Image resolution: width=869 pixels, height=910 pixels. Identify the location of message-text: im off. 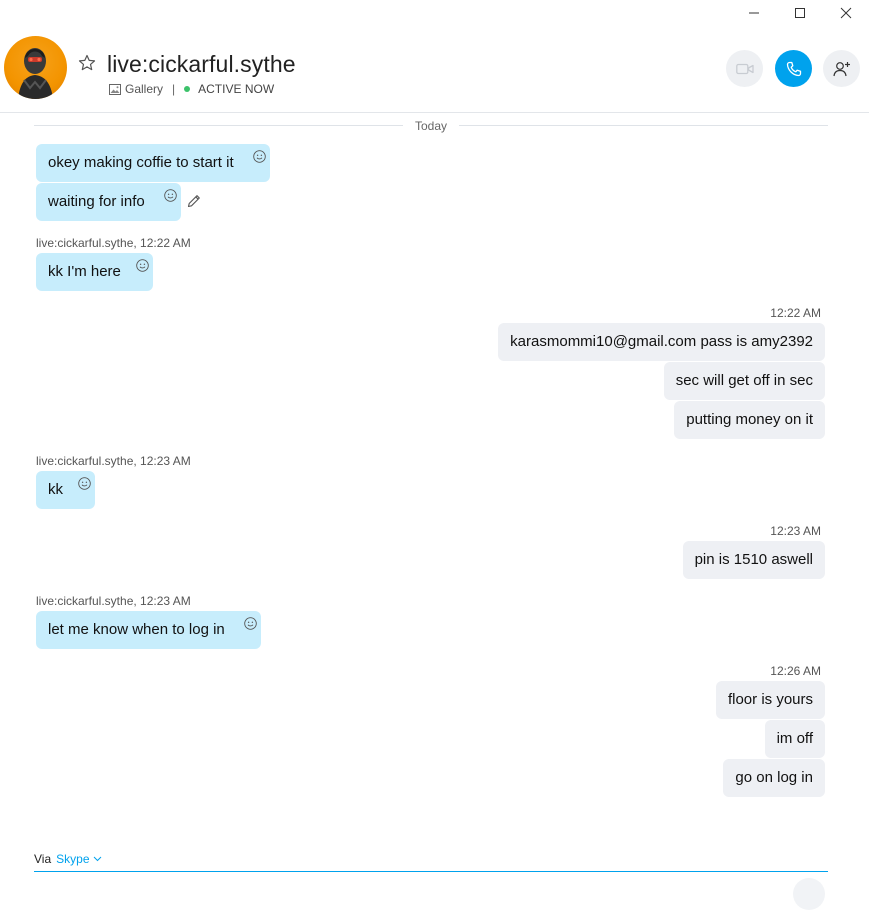
(794, 738).